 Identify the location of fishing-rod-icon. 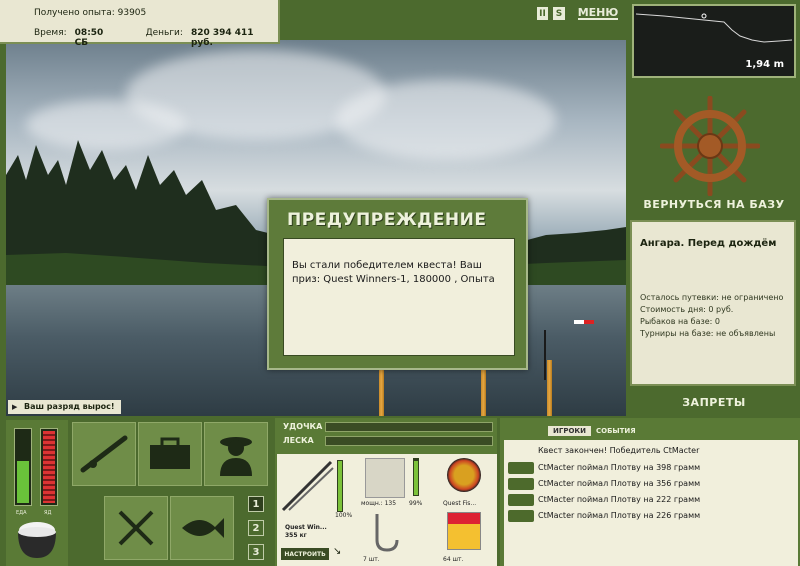
(104, 454).